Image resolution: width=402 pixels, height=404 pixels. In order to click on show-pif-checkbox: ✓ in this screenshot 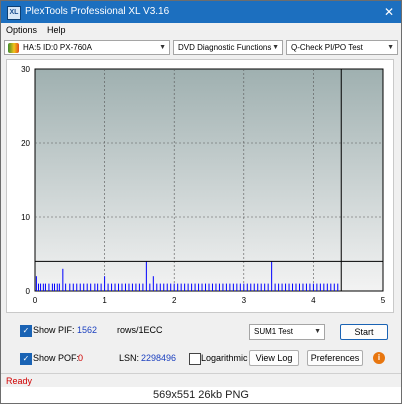, I will do `click(26, 331)`.